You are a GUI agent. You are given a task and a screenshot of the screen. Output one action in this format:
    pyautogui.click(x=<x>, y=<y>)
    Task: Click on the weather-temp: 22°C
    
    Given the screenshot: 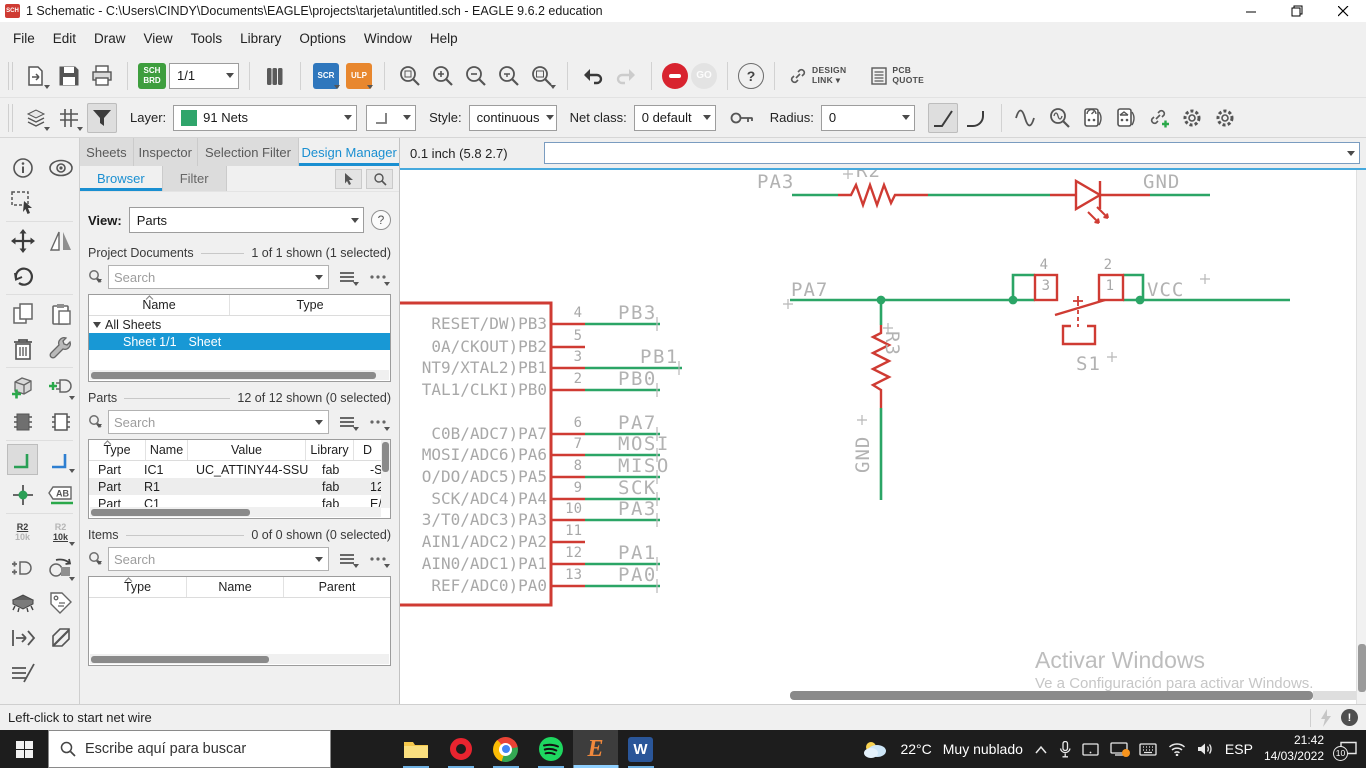 What is the action you would take?
    pyautogui.click(x=915, y=749)
    